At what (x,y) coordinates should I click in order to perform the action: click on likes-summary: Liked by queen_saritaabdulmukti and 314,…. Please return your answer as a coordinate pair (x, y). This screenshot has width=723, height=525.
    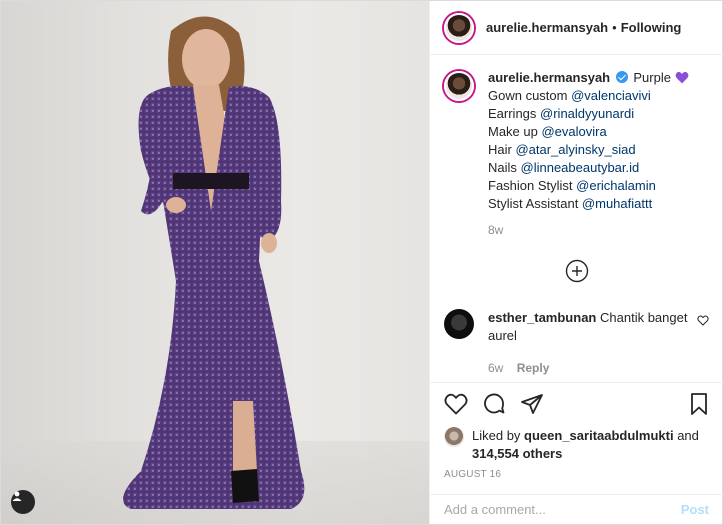
    Looking at the image, I should click on (576, 445).